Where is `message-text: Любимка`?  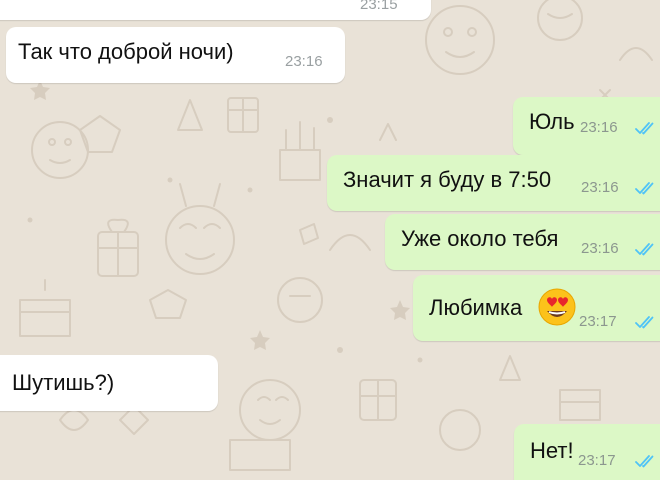 message-text: Любимка is located at coordinates (476, 307).